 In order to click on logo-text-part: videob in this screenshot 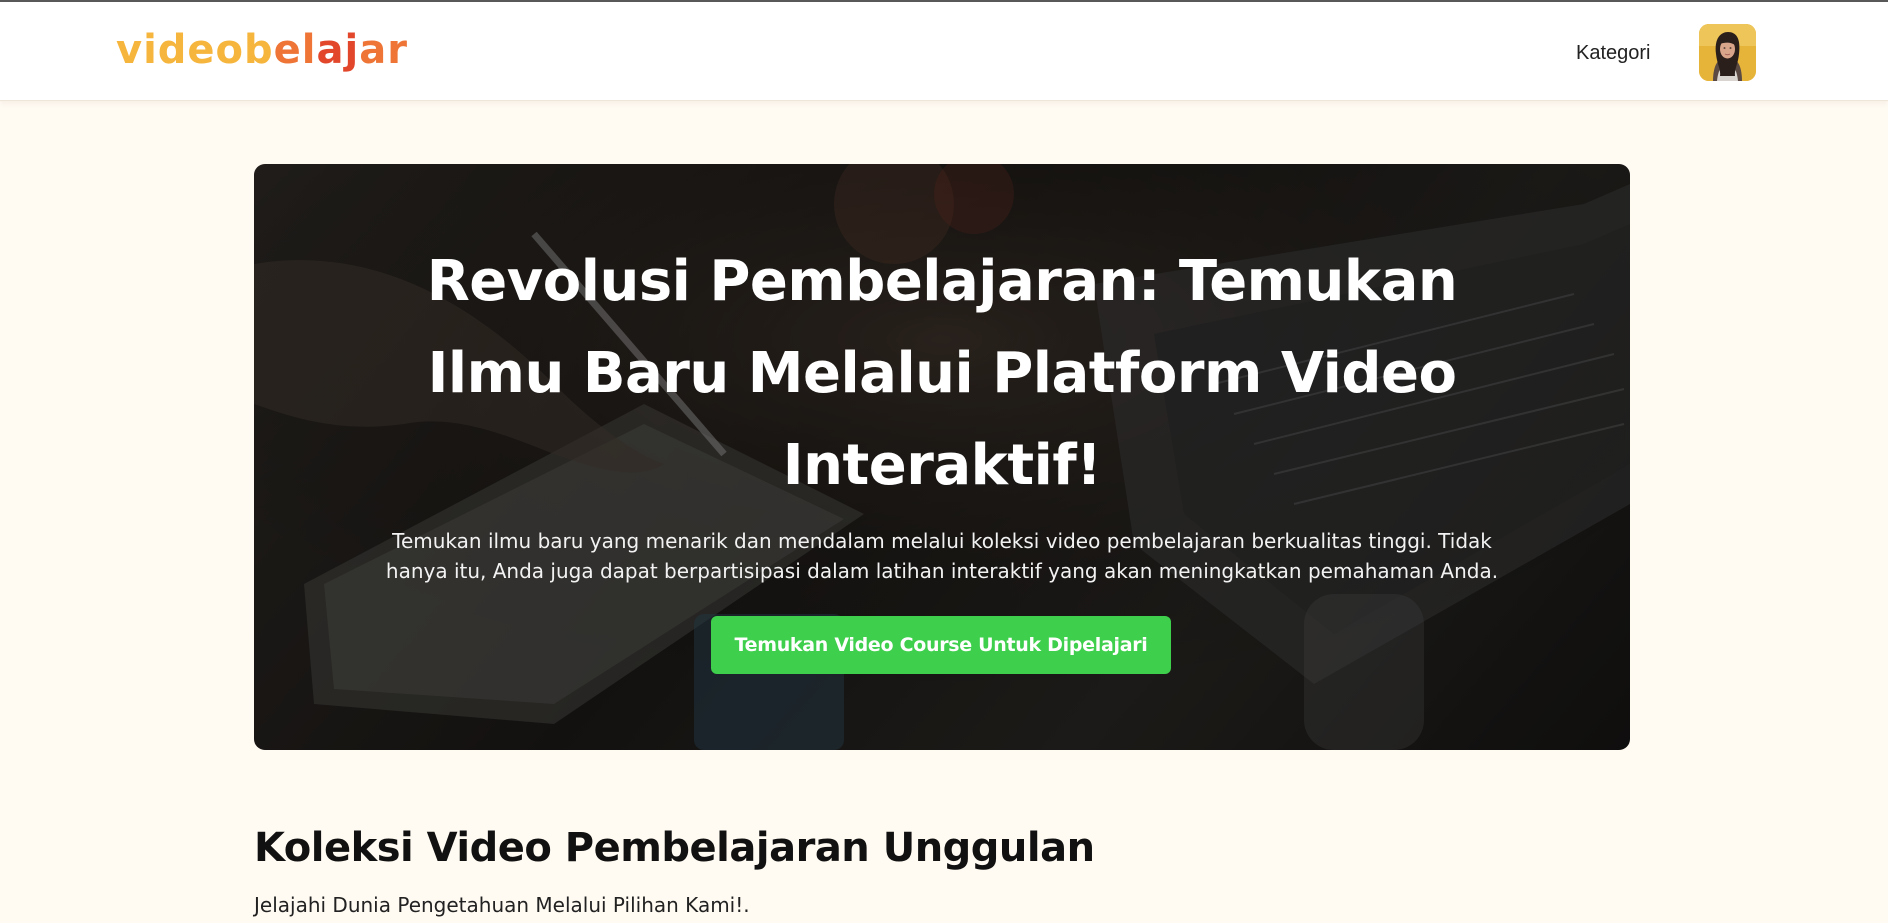, I will do `click(195, 50)`.